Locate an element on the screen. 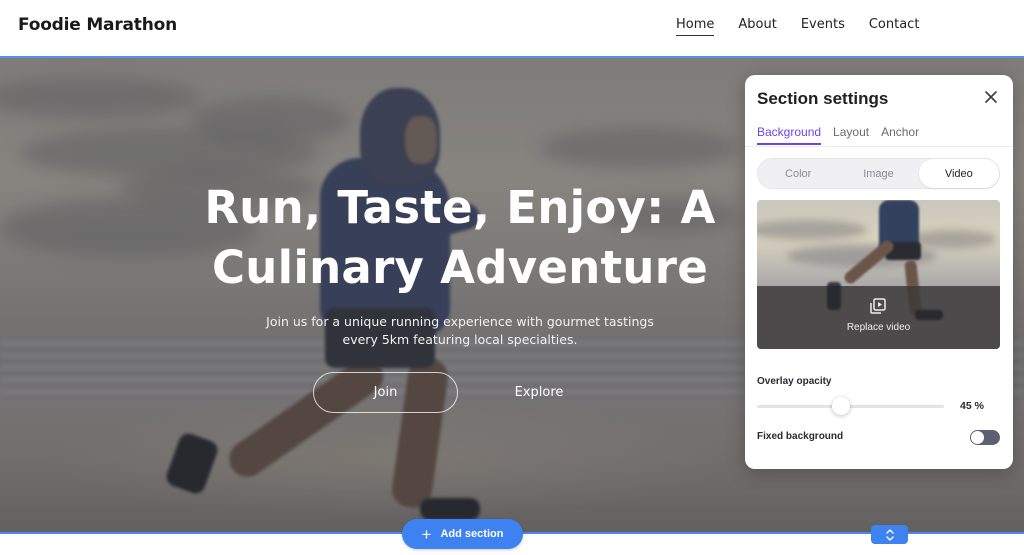 This screenshot has height=555, width=1024. panel-tabs: Background Layout Anchor is located at coordinates (838, 135).